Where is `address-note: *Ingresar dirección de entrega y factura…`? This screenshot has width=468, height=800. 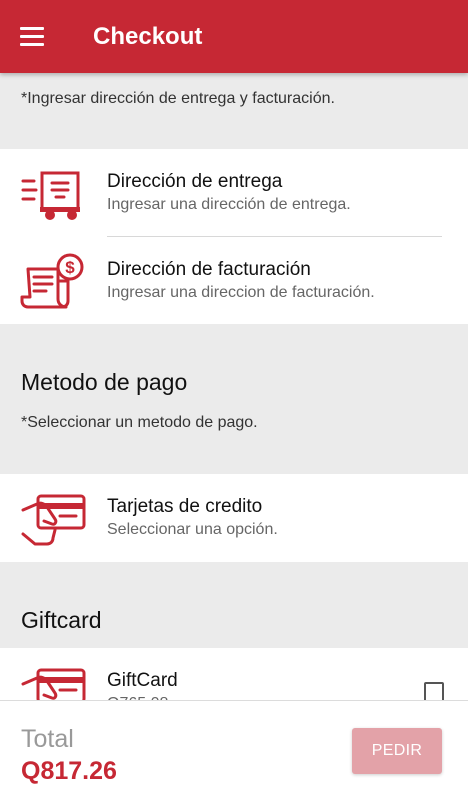 address-note: *Ingresar dirección de entrega y factura… is located at coordinates (178, 98).